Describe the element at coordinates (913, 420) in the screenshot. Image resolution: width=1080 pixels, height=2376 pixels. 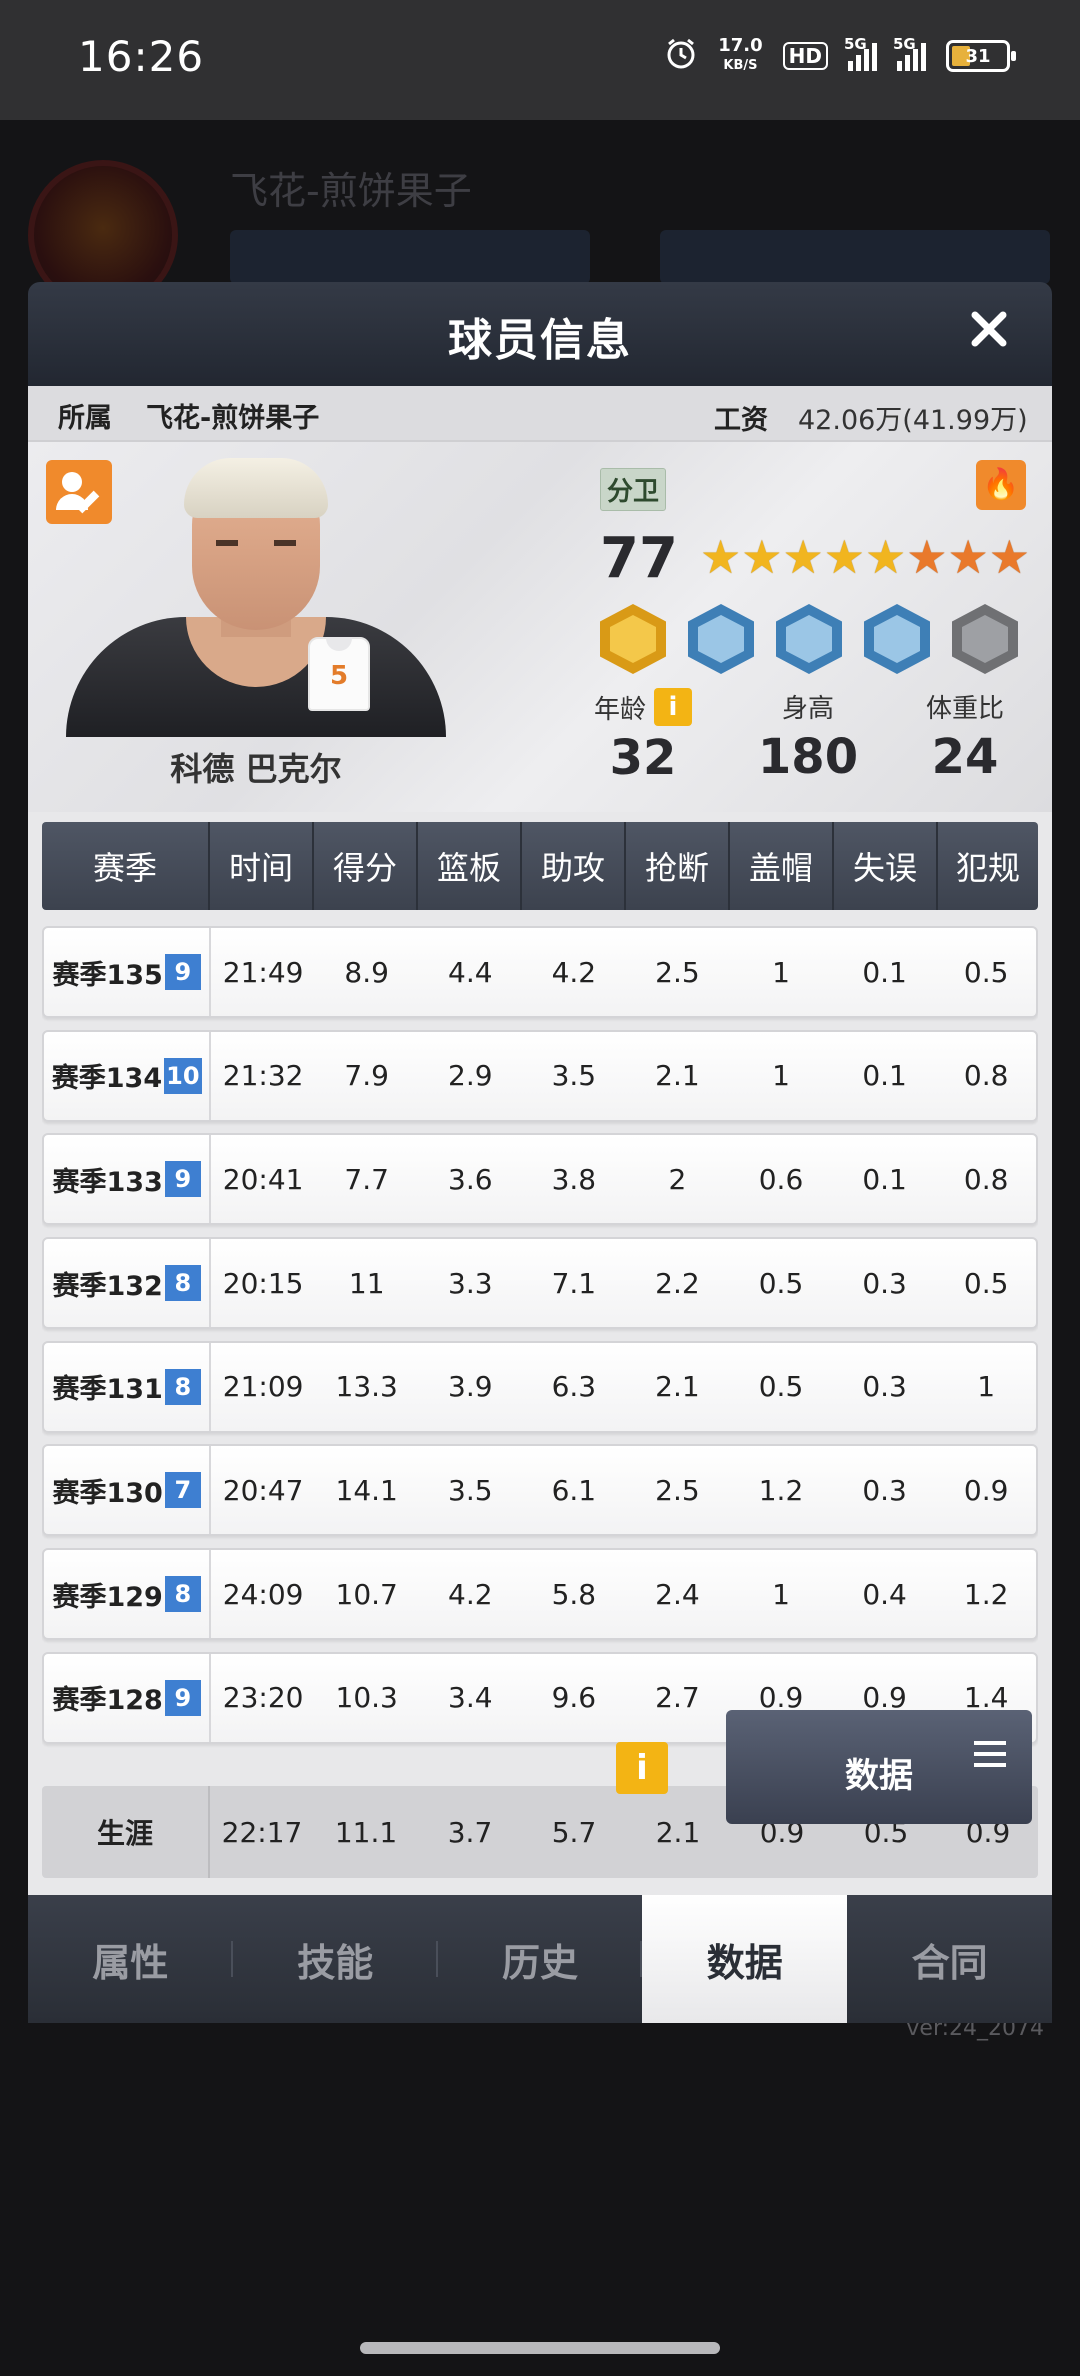
I see `salary-value: 42.06万(41.99万)` at that location.